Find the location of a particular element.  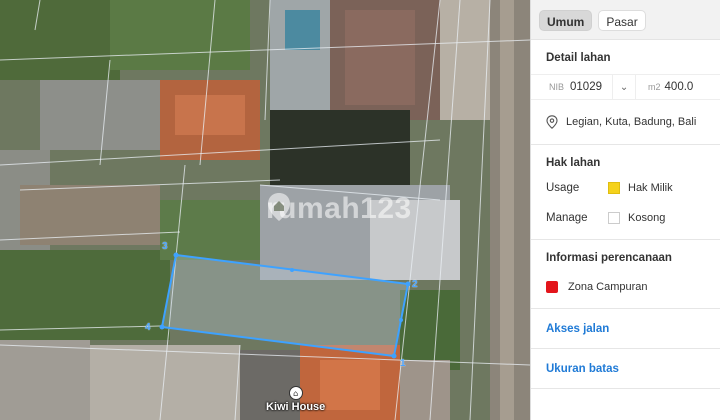

location-row: Legian, Kuta, Badung, Bali is located at coordinates (625, 122).